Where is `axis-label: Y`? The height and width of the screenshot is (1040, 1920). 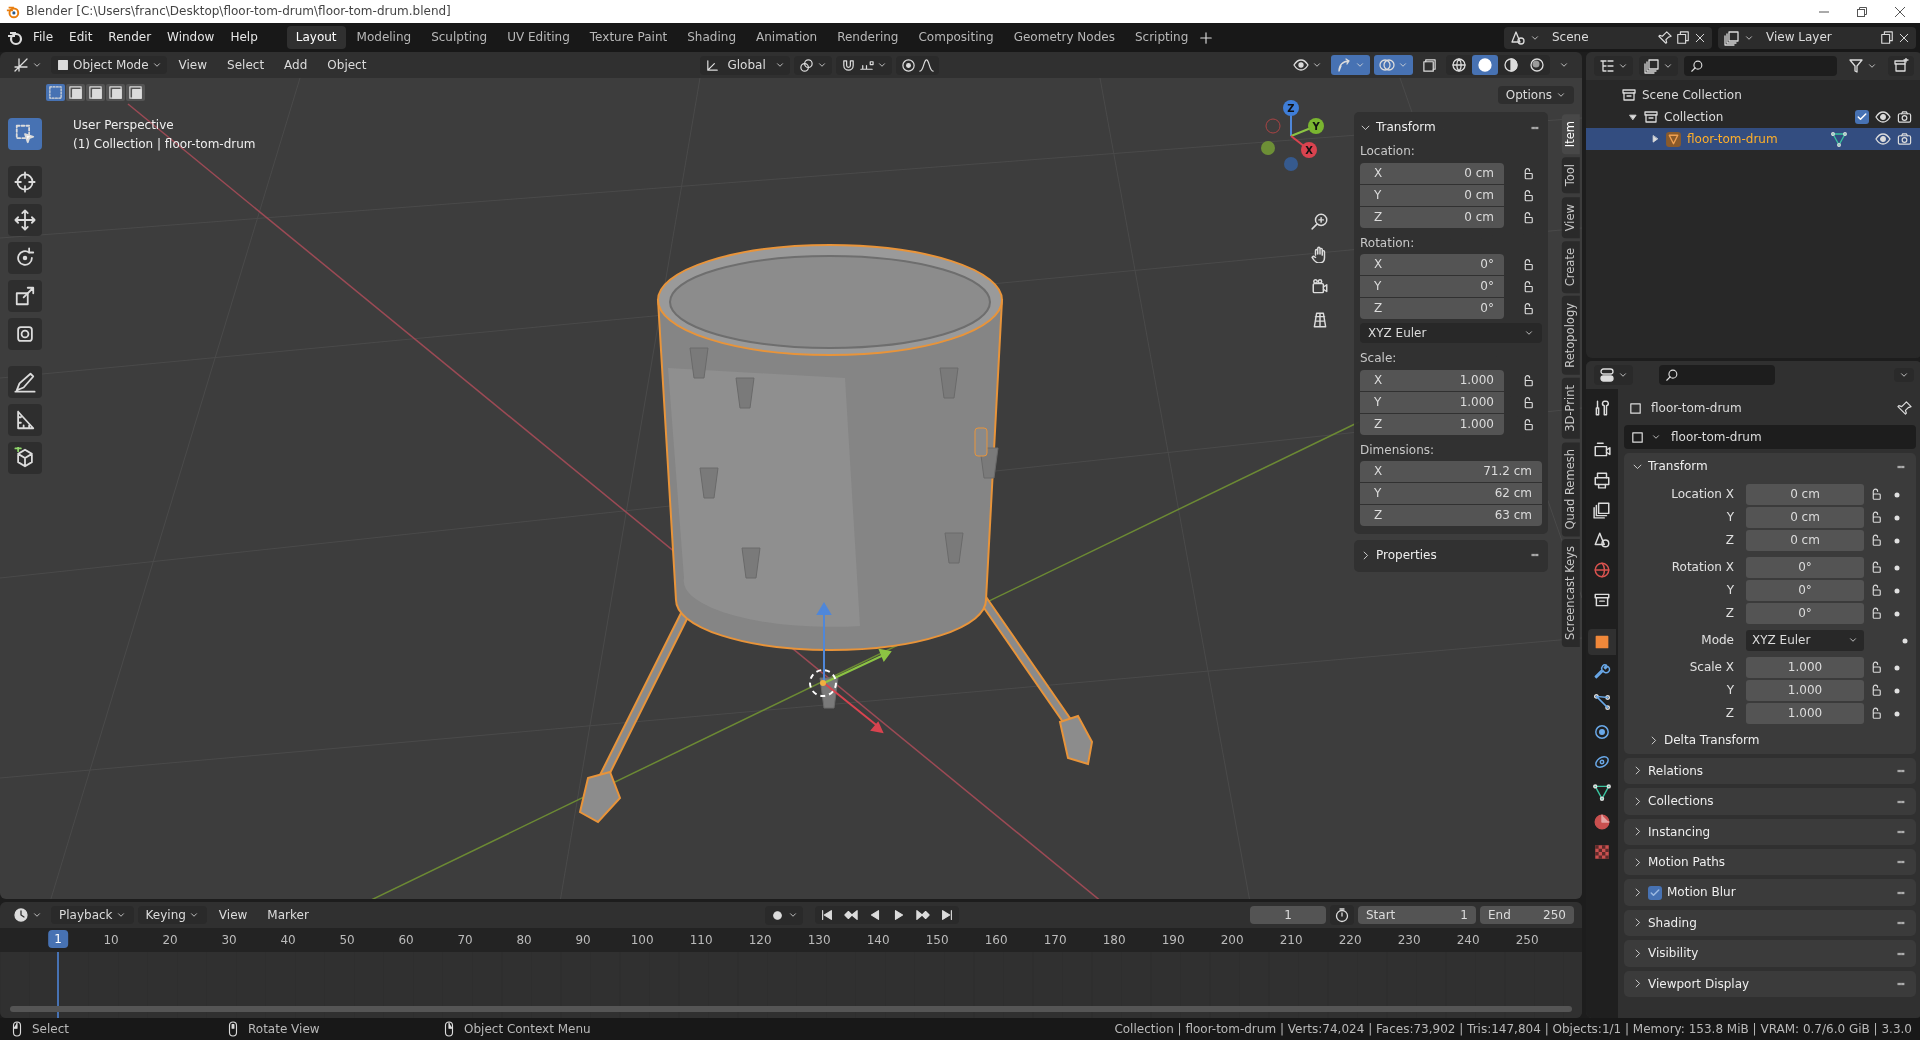 axis-label: Y is located at coordinates (1316, 126).